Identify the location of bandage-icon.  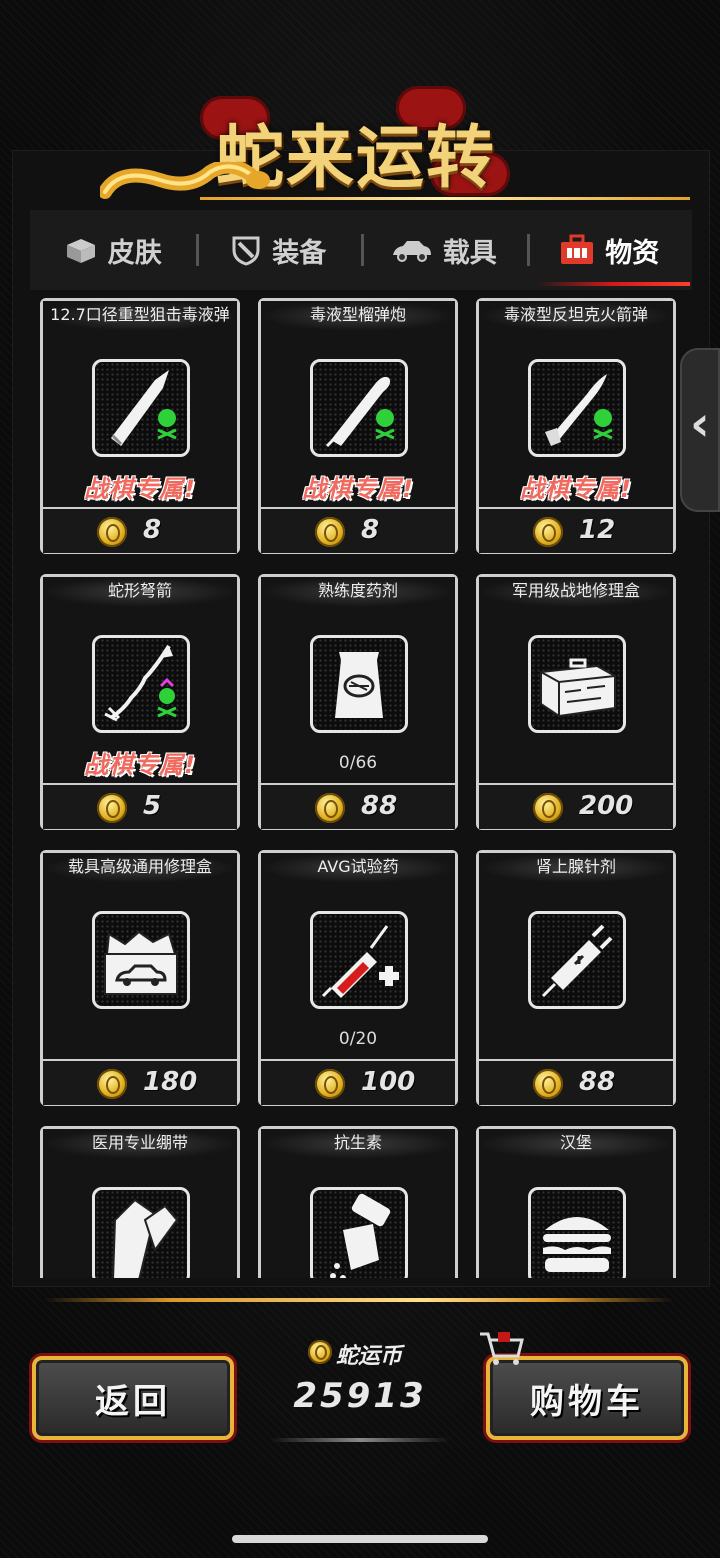
(145, 1238).